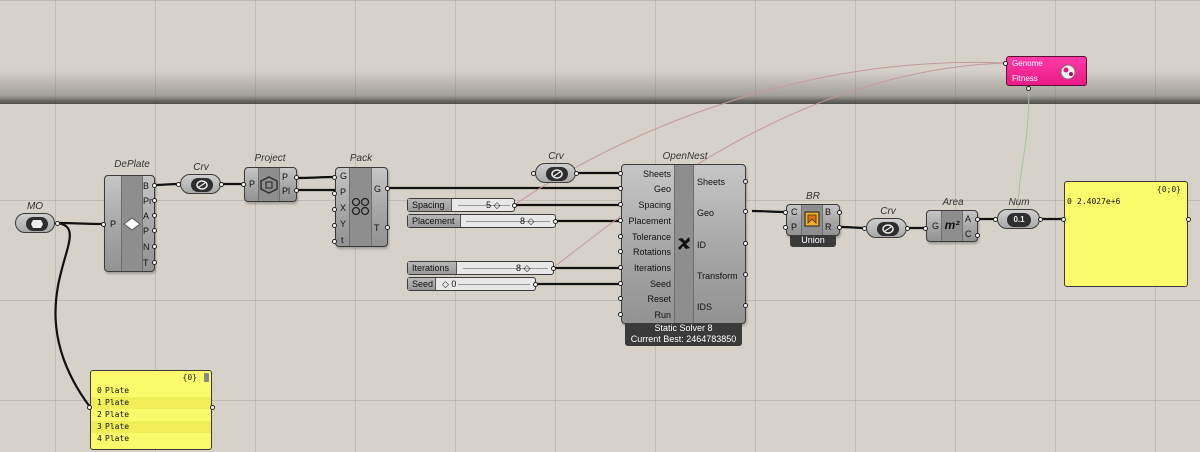  I want to click on plates-panel-input-port, so click(89, 407).